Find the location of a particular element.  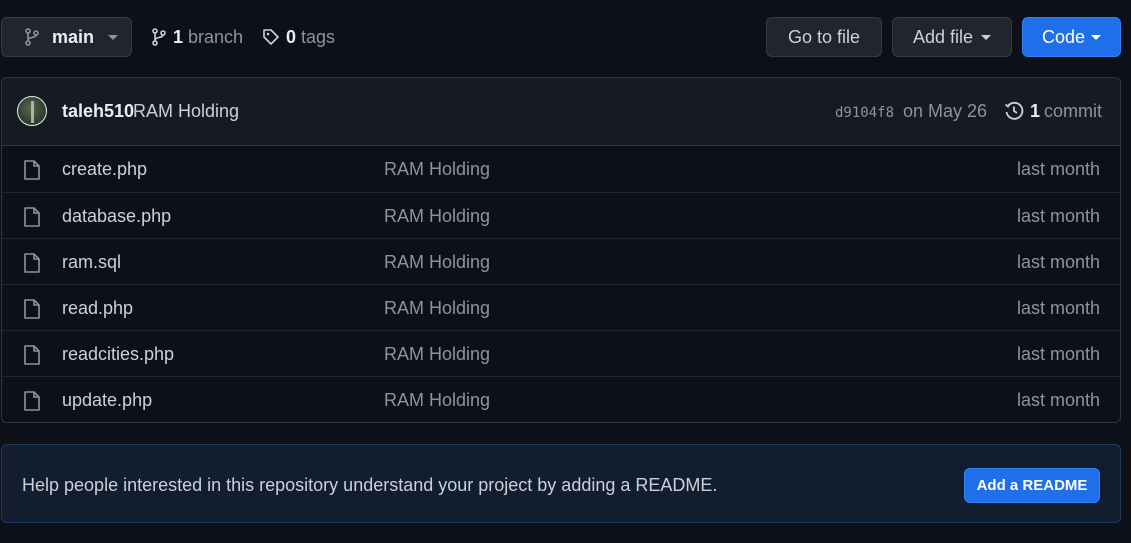

file-row: create.php RAM Holding last month is located at coordinates (561, 169).